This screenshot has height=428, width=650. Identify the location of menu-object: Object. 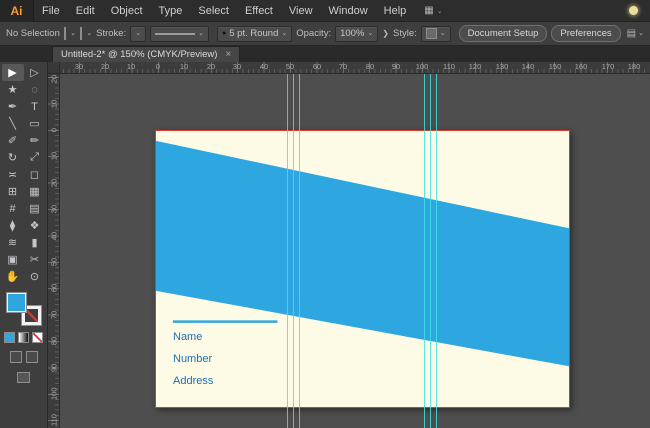
(127, 10).